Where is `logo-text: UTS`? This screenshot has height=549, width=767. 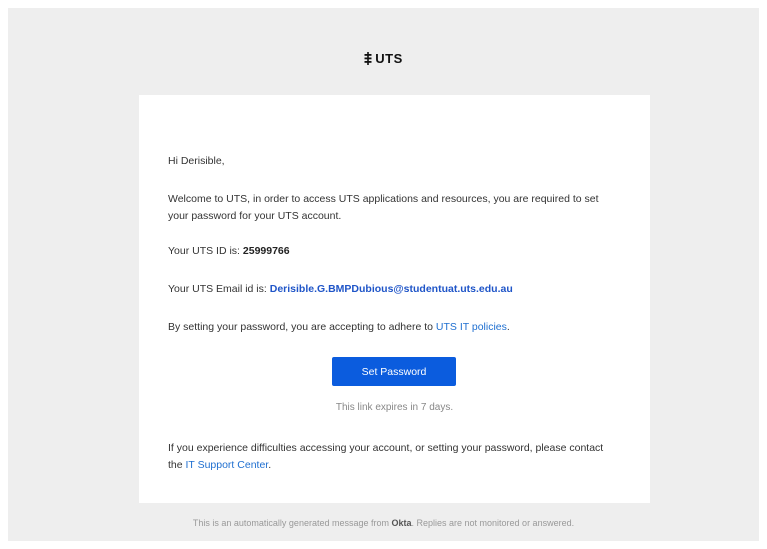 logo-text: UTS is located at coordinates (389, 58).